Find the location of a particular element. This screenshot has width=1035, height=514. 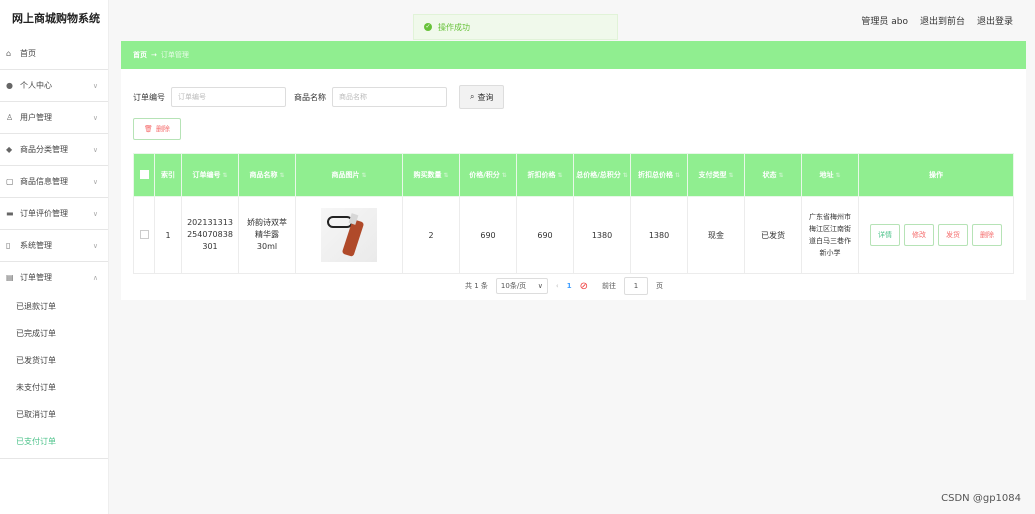

sidebar-item-review: ▬ 订单评价管理 ∨ is located at coordinates (54, 214).